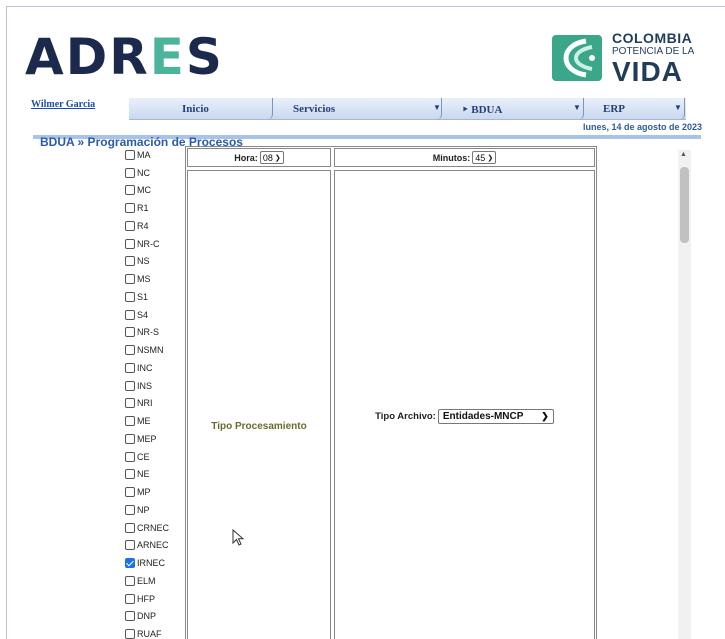 This screenshot has width=725, height=639. What do you see at coordinates (155, 386) in the screenshot?
I see `process-checkbox-item: INS` at bounding box center [155, 386].